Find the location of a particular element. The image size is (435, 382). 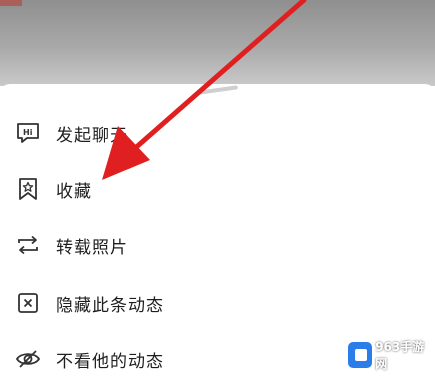

site-logo-icon is located at coordinates (360, 355).